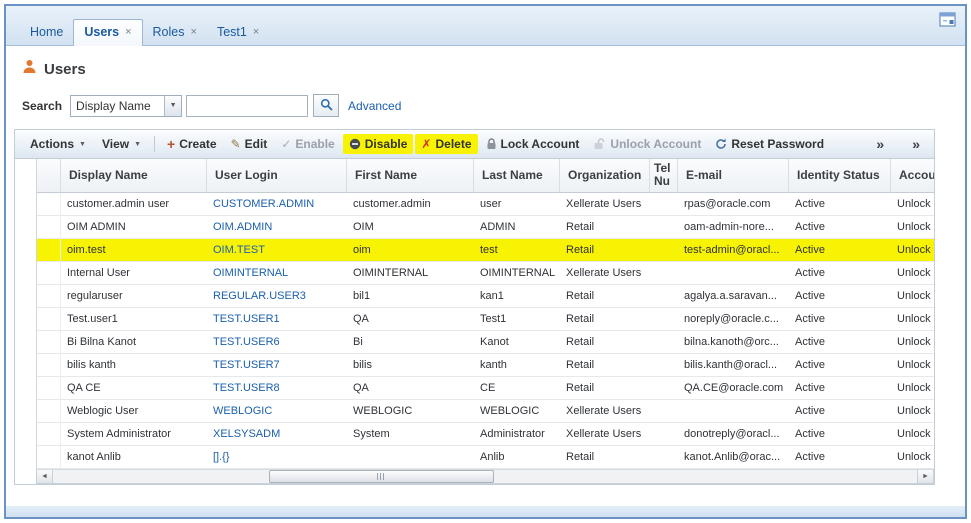 This screenshot has height=523, width=971. What do you see at coordinates (134, 365) in the screenshot?
I see `cell-display-name: bilis kanth` at bounding box center [134, 365].